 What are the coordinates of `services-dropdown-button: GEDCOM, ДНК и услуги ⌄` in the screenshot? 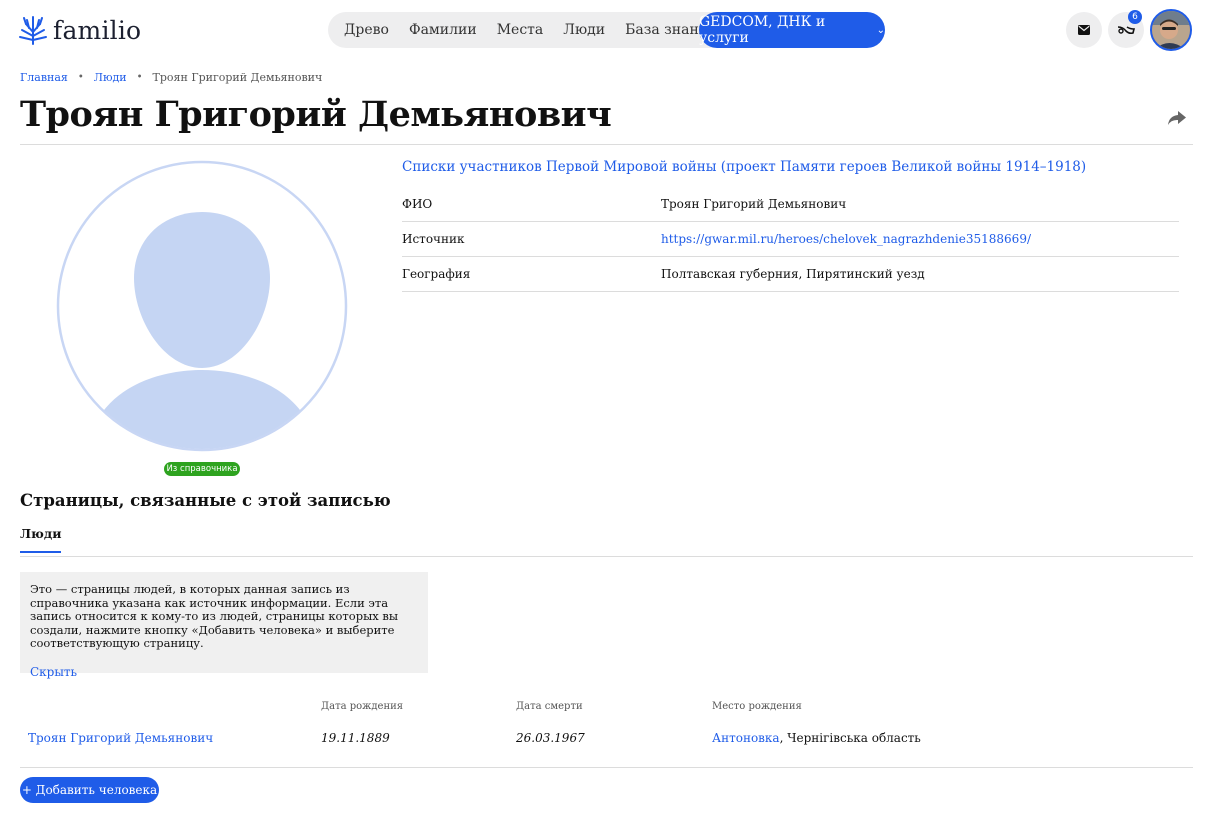 It's located at (792, 30).